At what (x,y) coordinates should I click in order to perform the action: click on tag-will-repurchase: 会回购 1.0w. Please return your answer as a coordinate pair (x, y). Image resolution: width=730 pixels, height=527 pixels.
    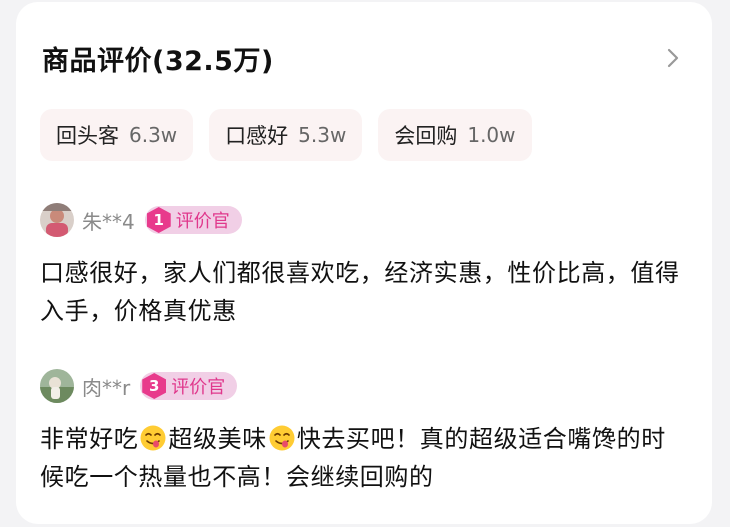
    Looking at the image, I should click on (455, 135).